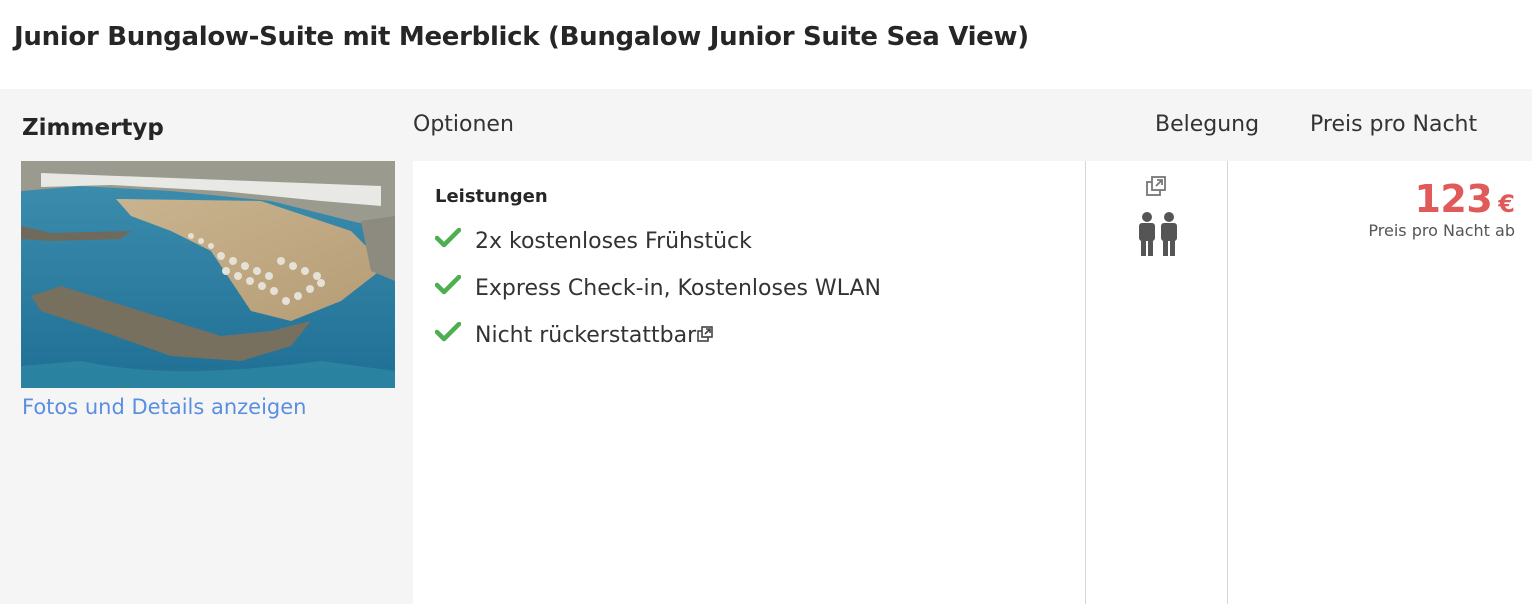 Image resolution: width=1532 pixels, height=604 pixels. What do you see at coordinates (1207, 124) in the screenshot?
I see `header-occupancy: Belegung` at bounding box center [1207, 124].